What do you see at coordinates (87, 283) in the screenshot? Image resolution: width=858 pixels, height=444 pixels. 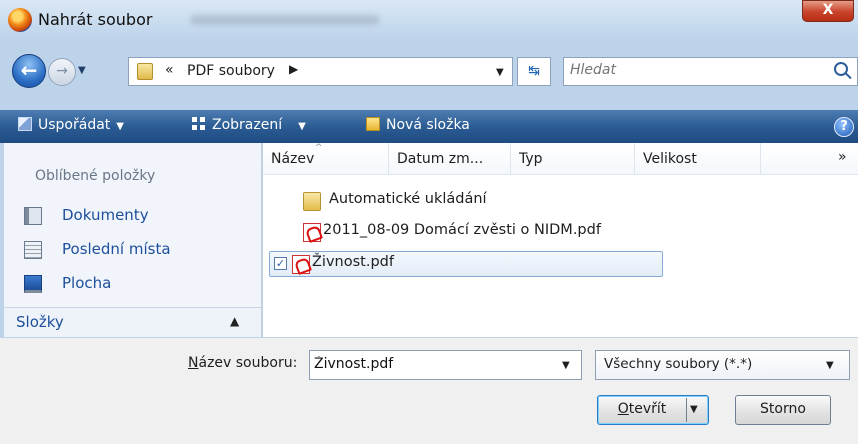 I see `sidebar-item-label: Plocha` at bounding box center [87, 283].